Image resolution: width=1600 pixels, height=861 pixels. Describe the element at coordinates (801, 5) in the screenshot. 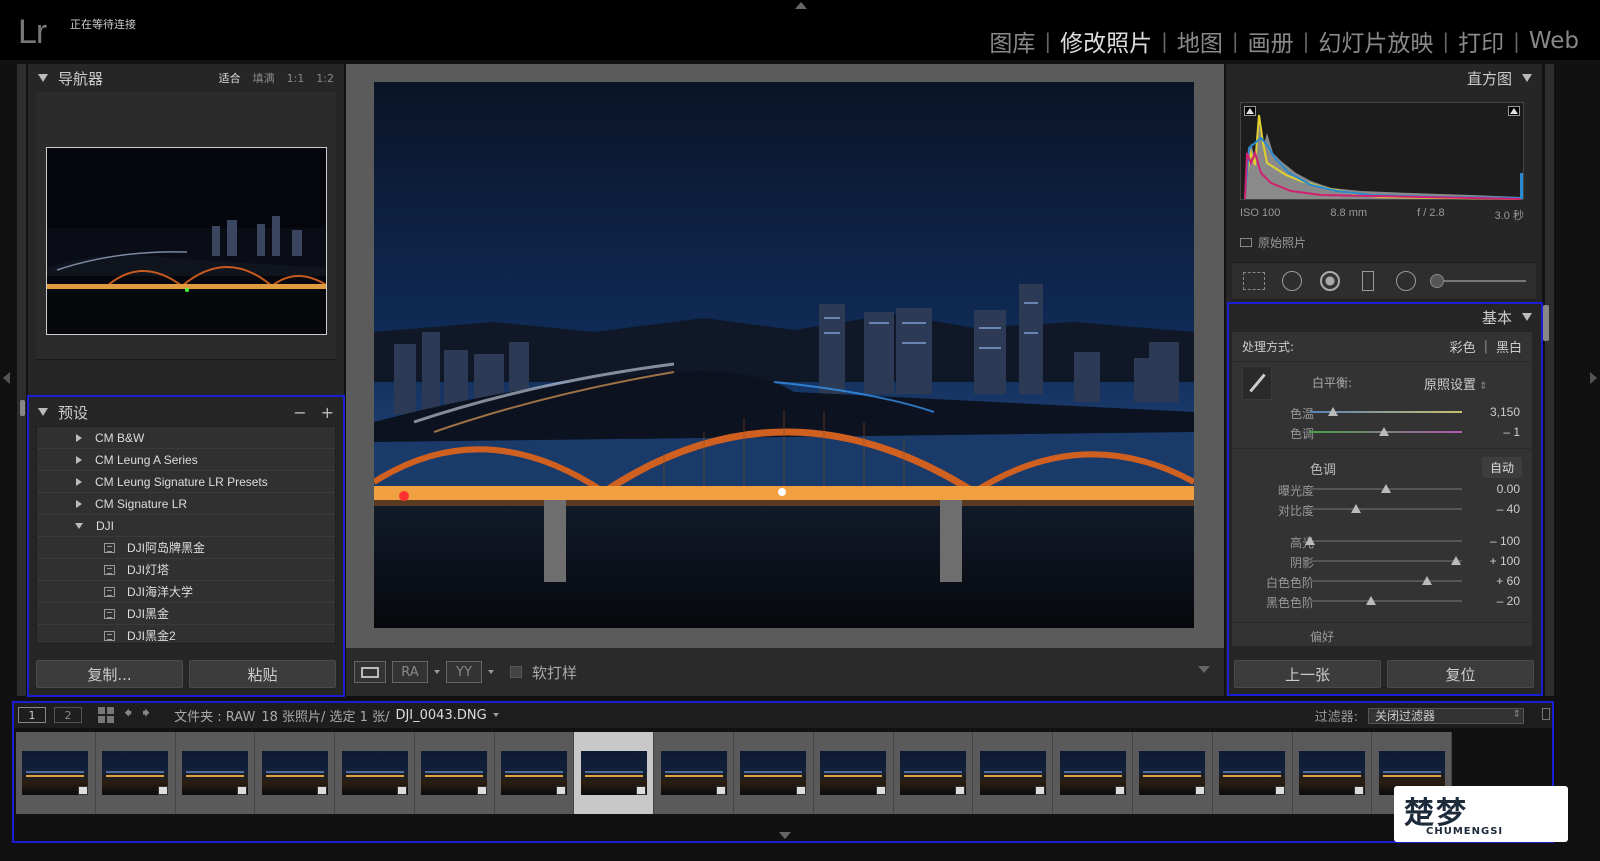

I see `top-panel-toggle-icon` at that location.